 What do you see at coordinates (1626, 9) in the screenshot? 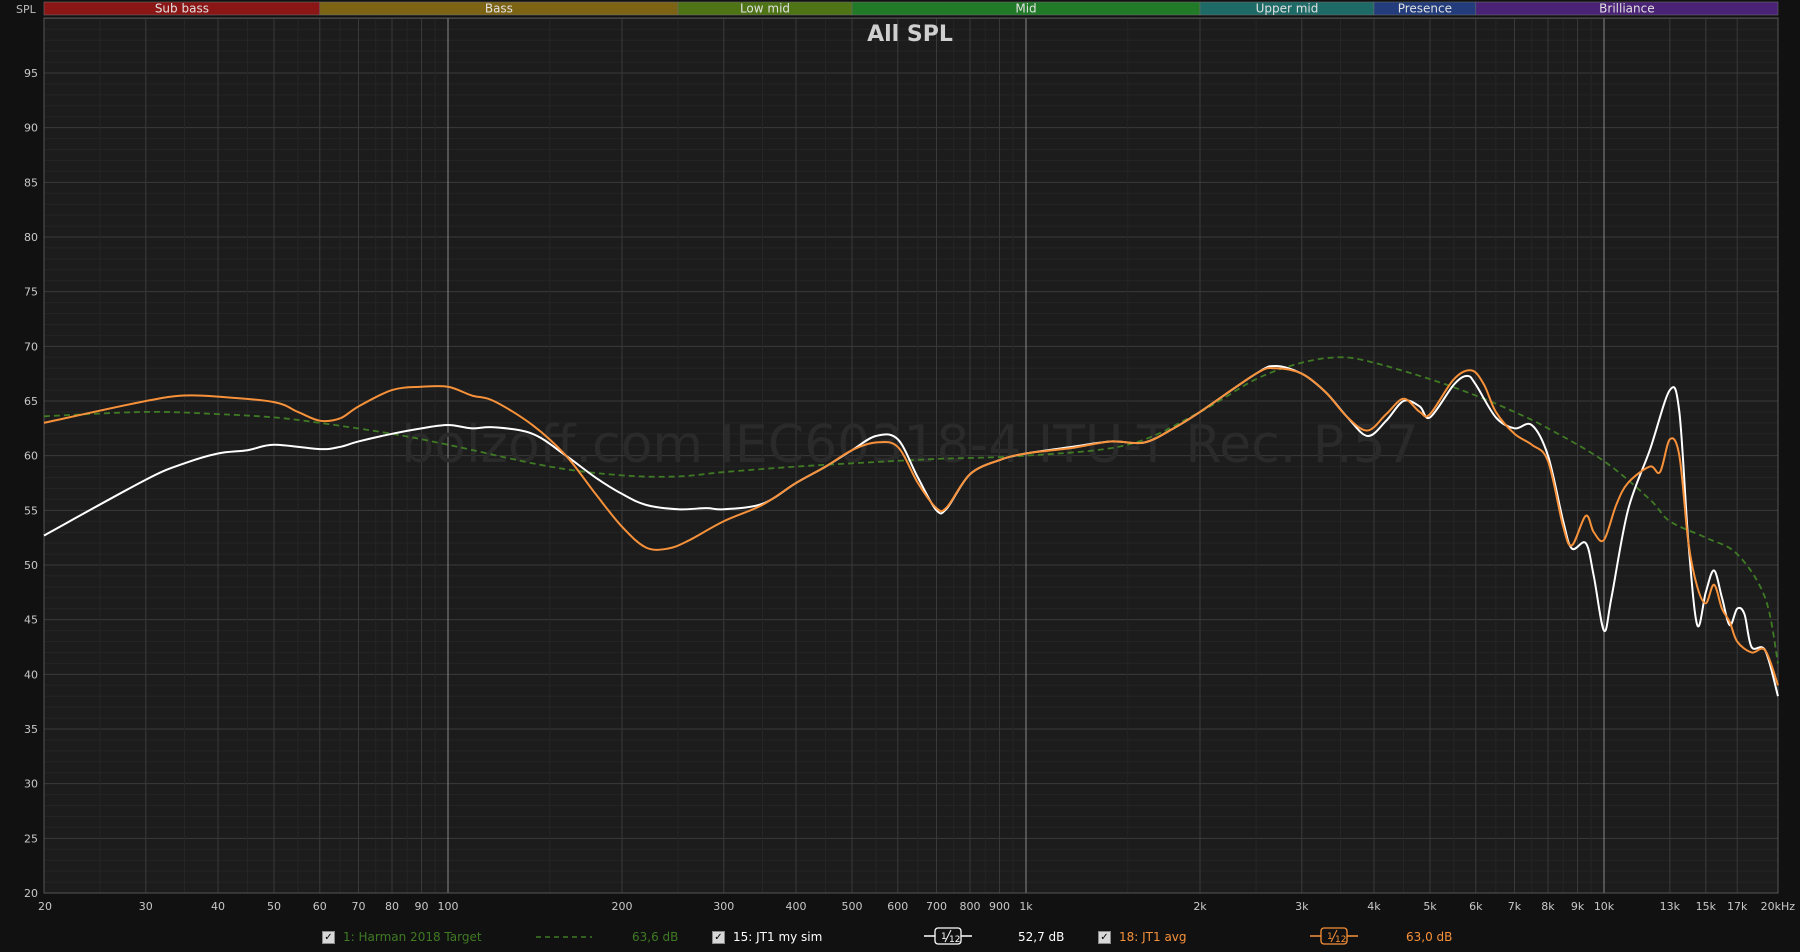
I see `band-label-6: Brilliance` at bounding box center [1626, 9].